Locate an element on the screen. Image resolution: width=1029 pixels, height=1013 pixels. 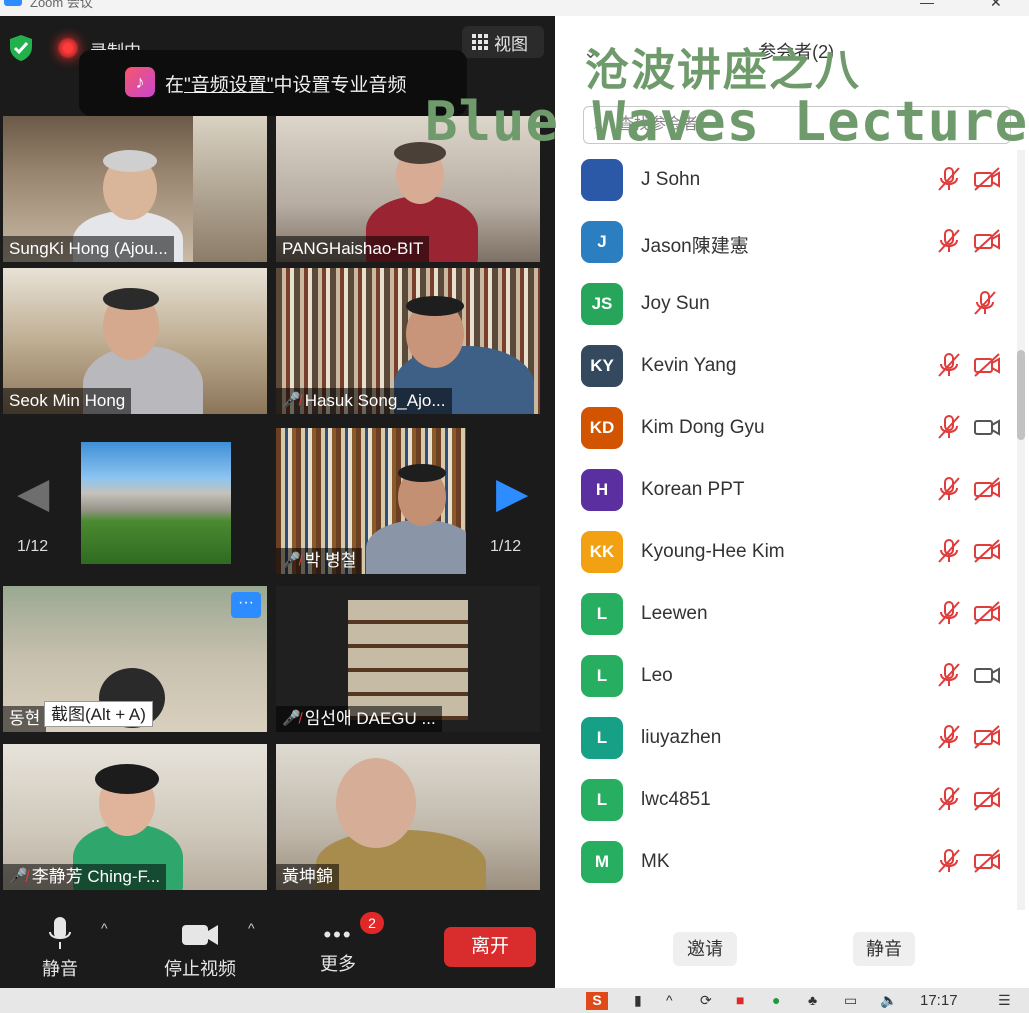
video-options-caret-icon: ^ is located at coordinates (251, 928).